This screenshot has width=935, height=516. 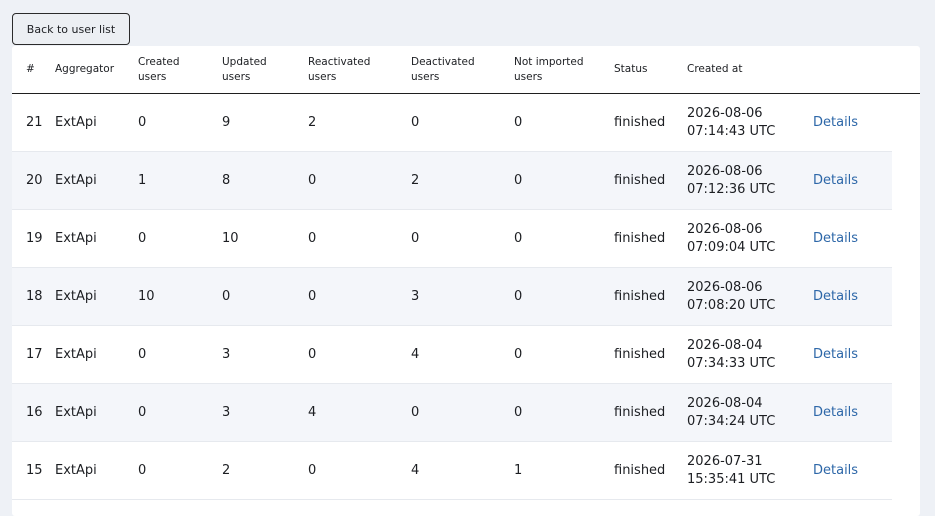 What do you see at coordinates (33, 70) in the screenshot?
I see `column-header-id: #` at bounding box center [33, 70].